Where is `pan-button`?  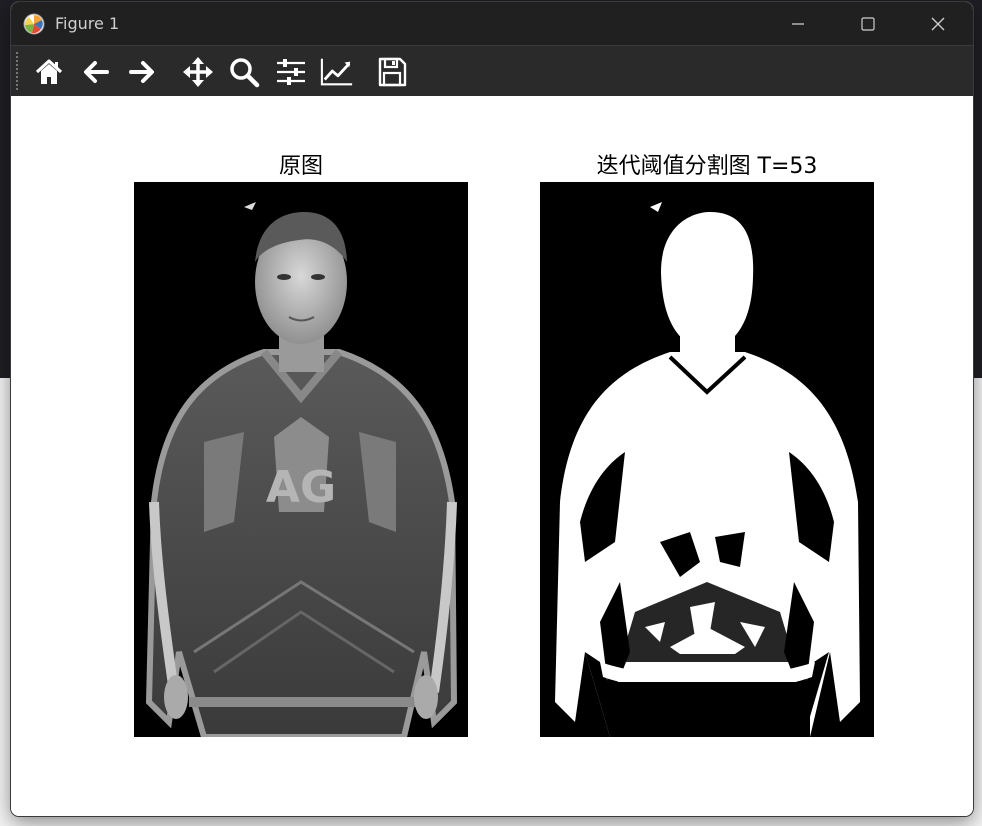 pan-button is located at coordinates (198, 72).